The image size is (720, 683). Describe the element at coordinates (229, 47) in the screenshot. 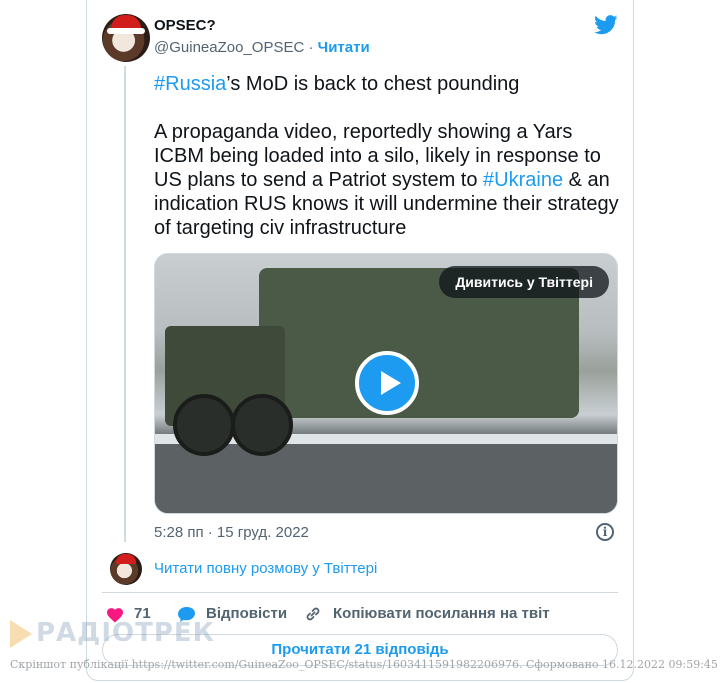

I see `author-handle: @GuineaZoo_OPSEC` at that location.